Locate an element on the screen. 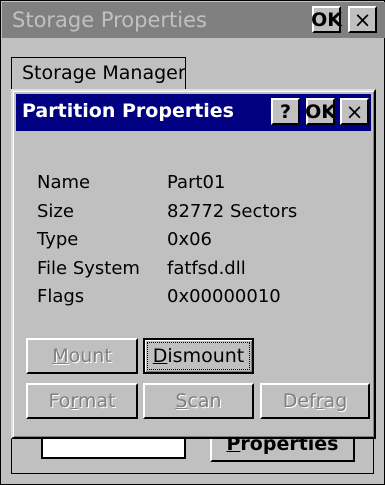 The image size is (385, 485). type-value: 0x06 is located at coordinates (190, 239).